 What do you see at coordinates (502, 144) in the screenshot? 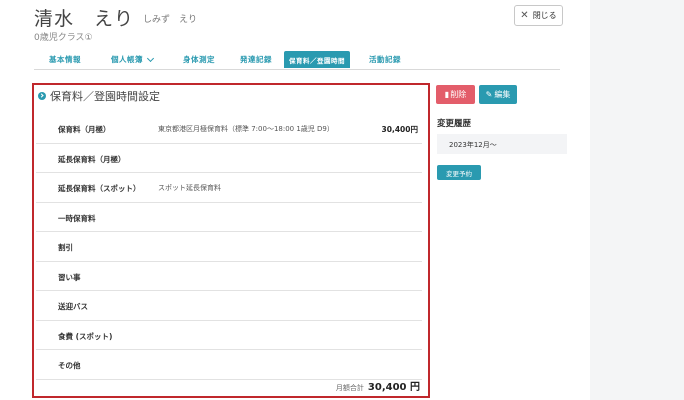
I see `history-item: 2023年12月〜` at bounding box center [502, 144].